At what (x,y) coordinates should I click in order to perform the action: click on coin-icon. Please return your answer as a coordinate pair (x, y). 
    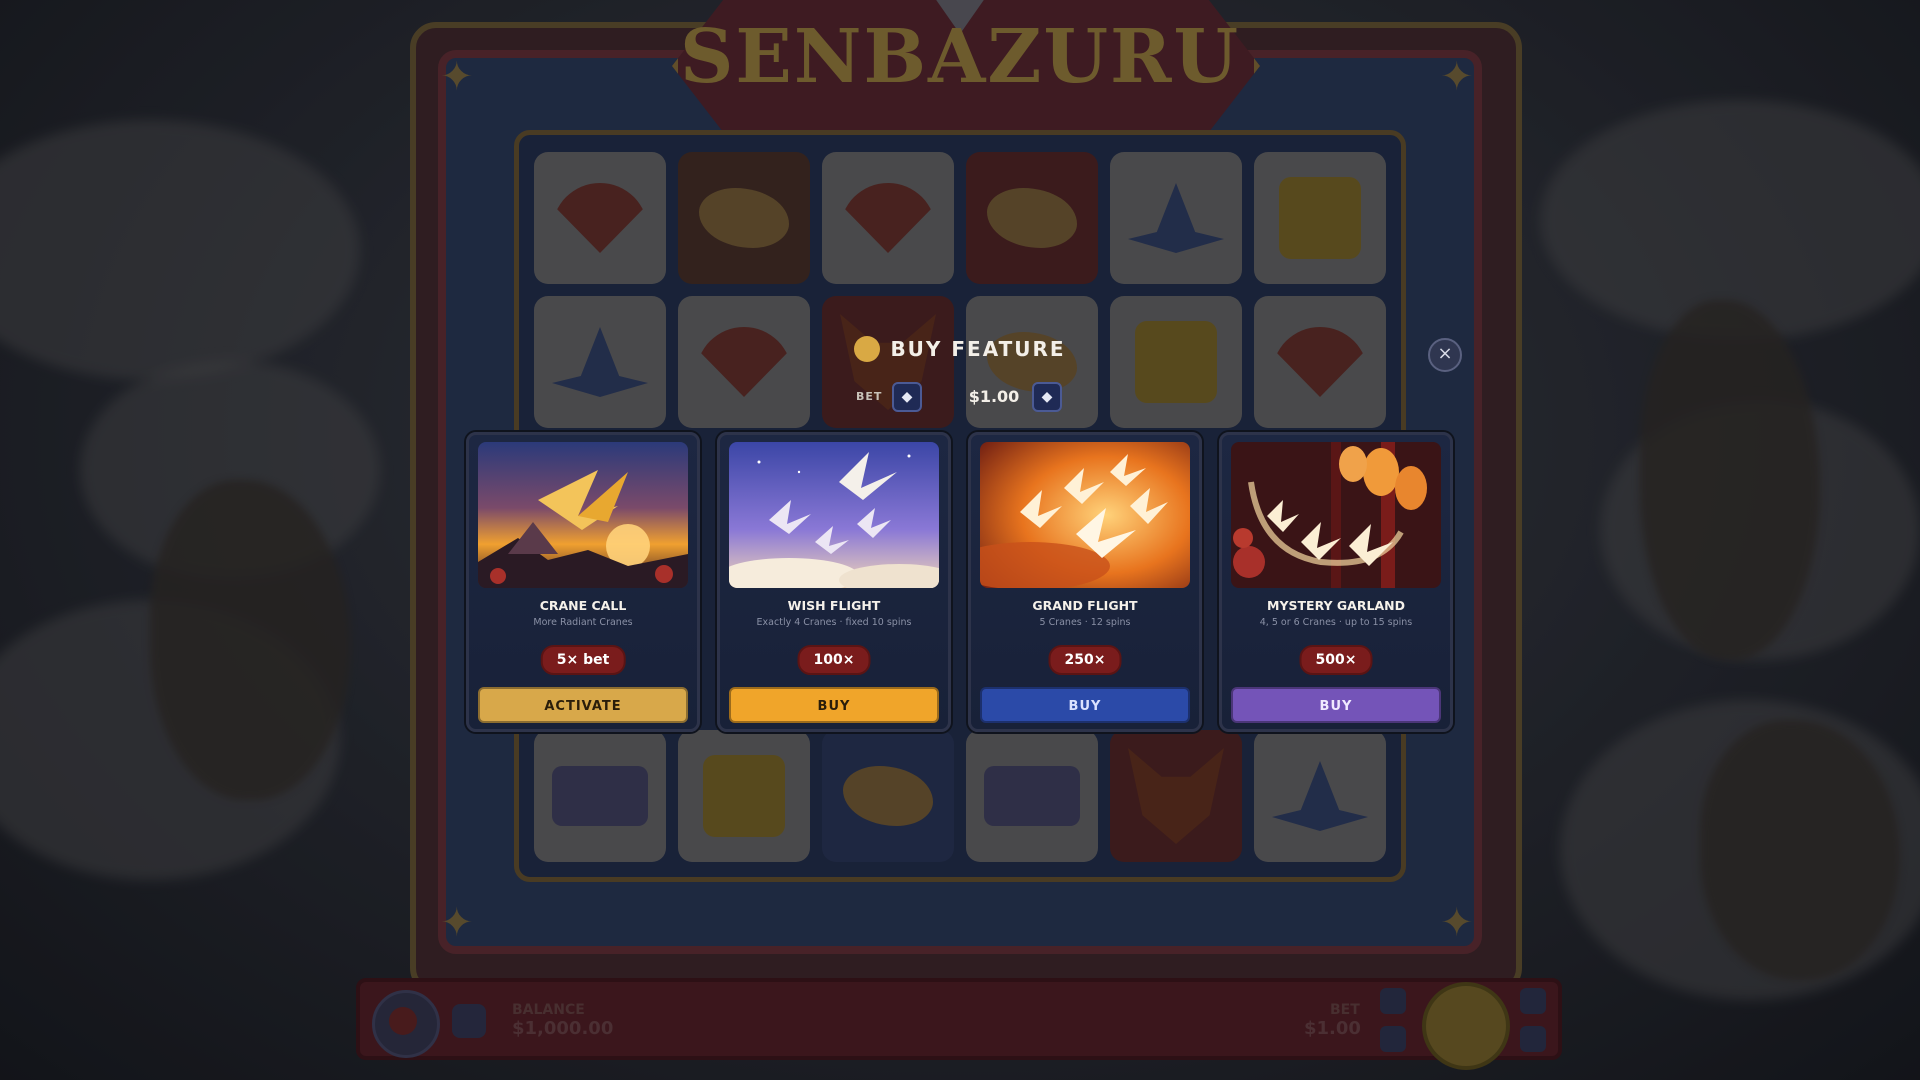
    Looking at the image, I should click on (867, 349).